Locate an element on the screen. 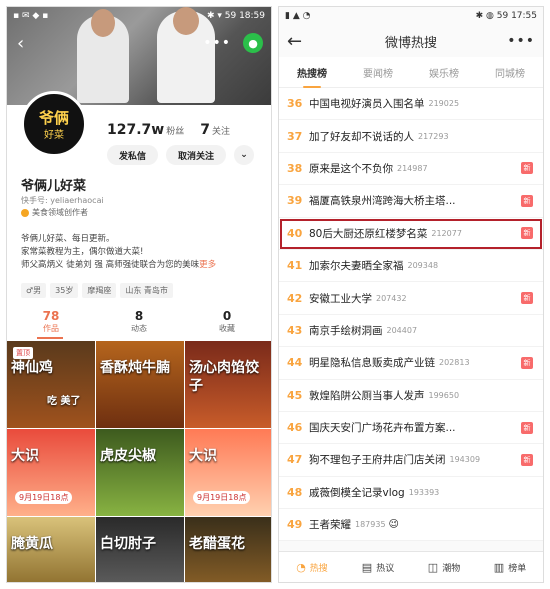 This screenshot has width=550, height=589. video-caption: 老醋蛋花 is located at coordinates (217, 544).